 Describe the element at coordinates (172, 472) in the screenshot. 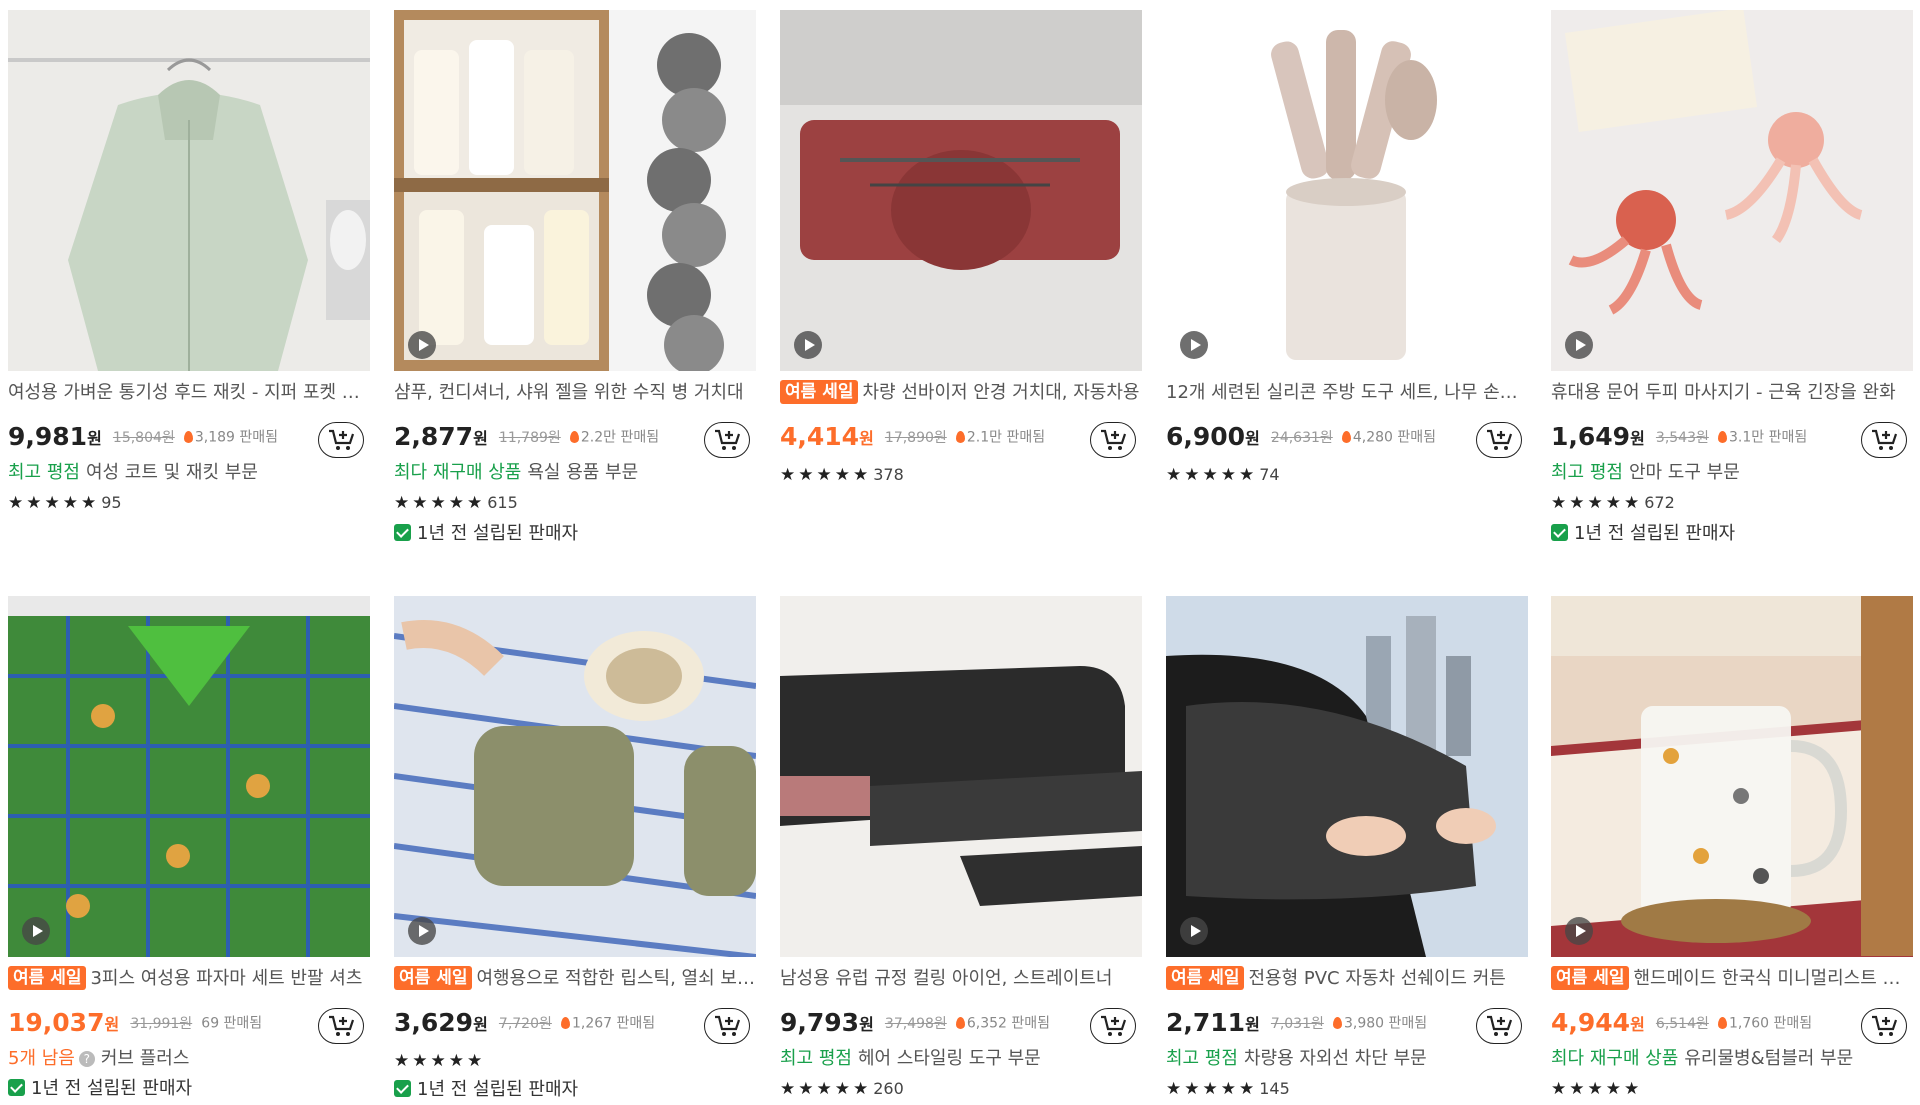

I see `category-label: 여성 코트 및 재킷 부문` at that location.